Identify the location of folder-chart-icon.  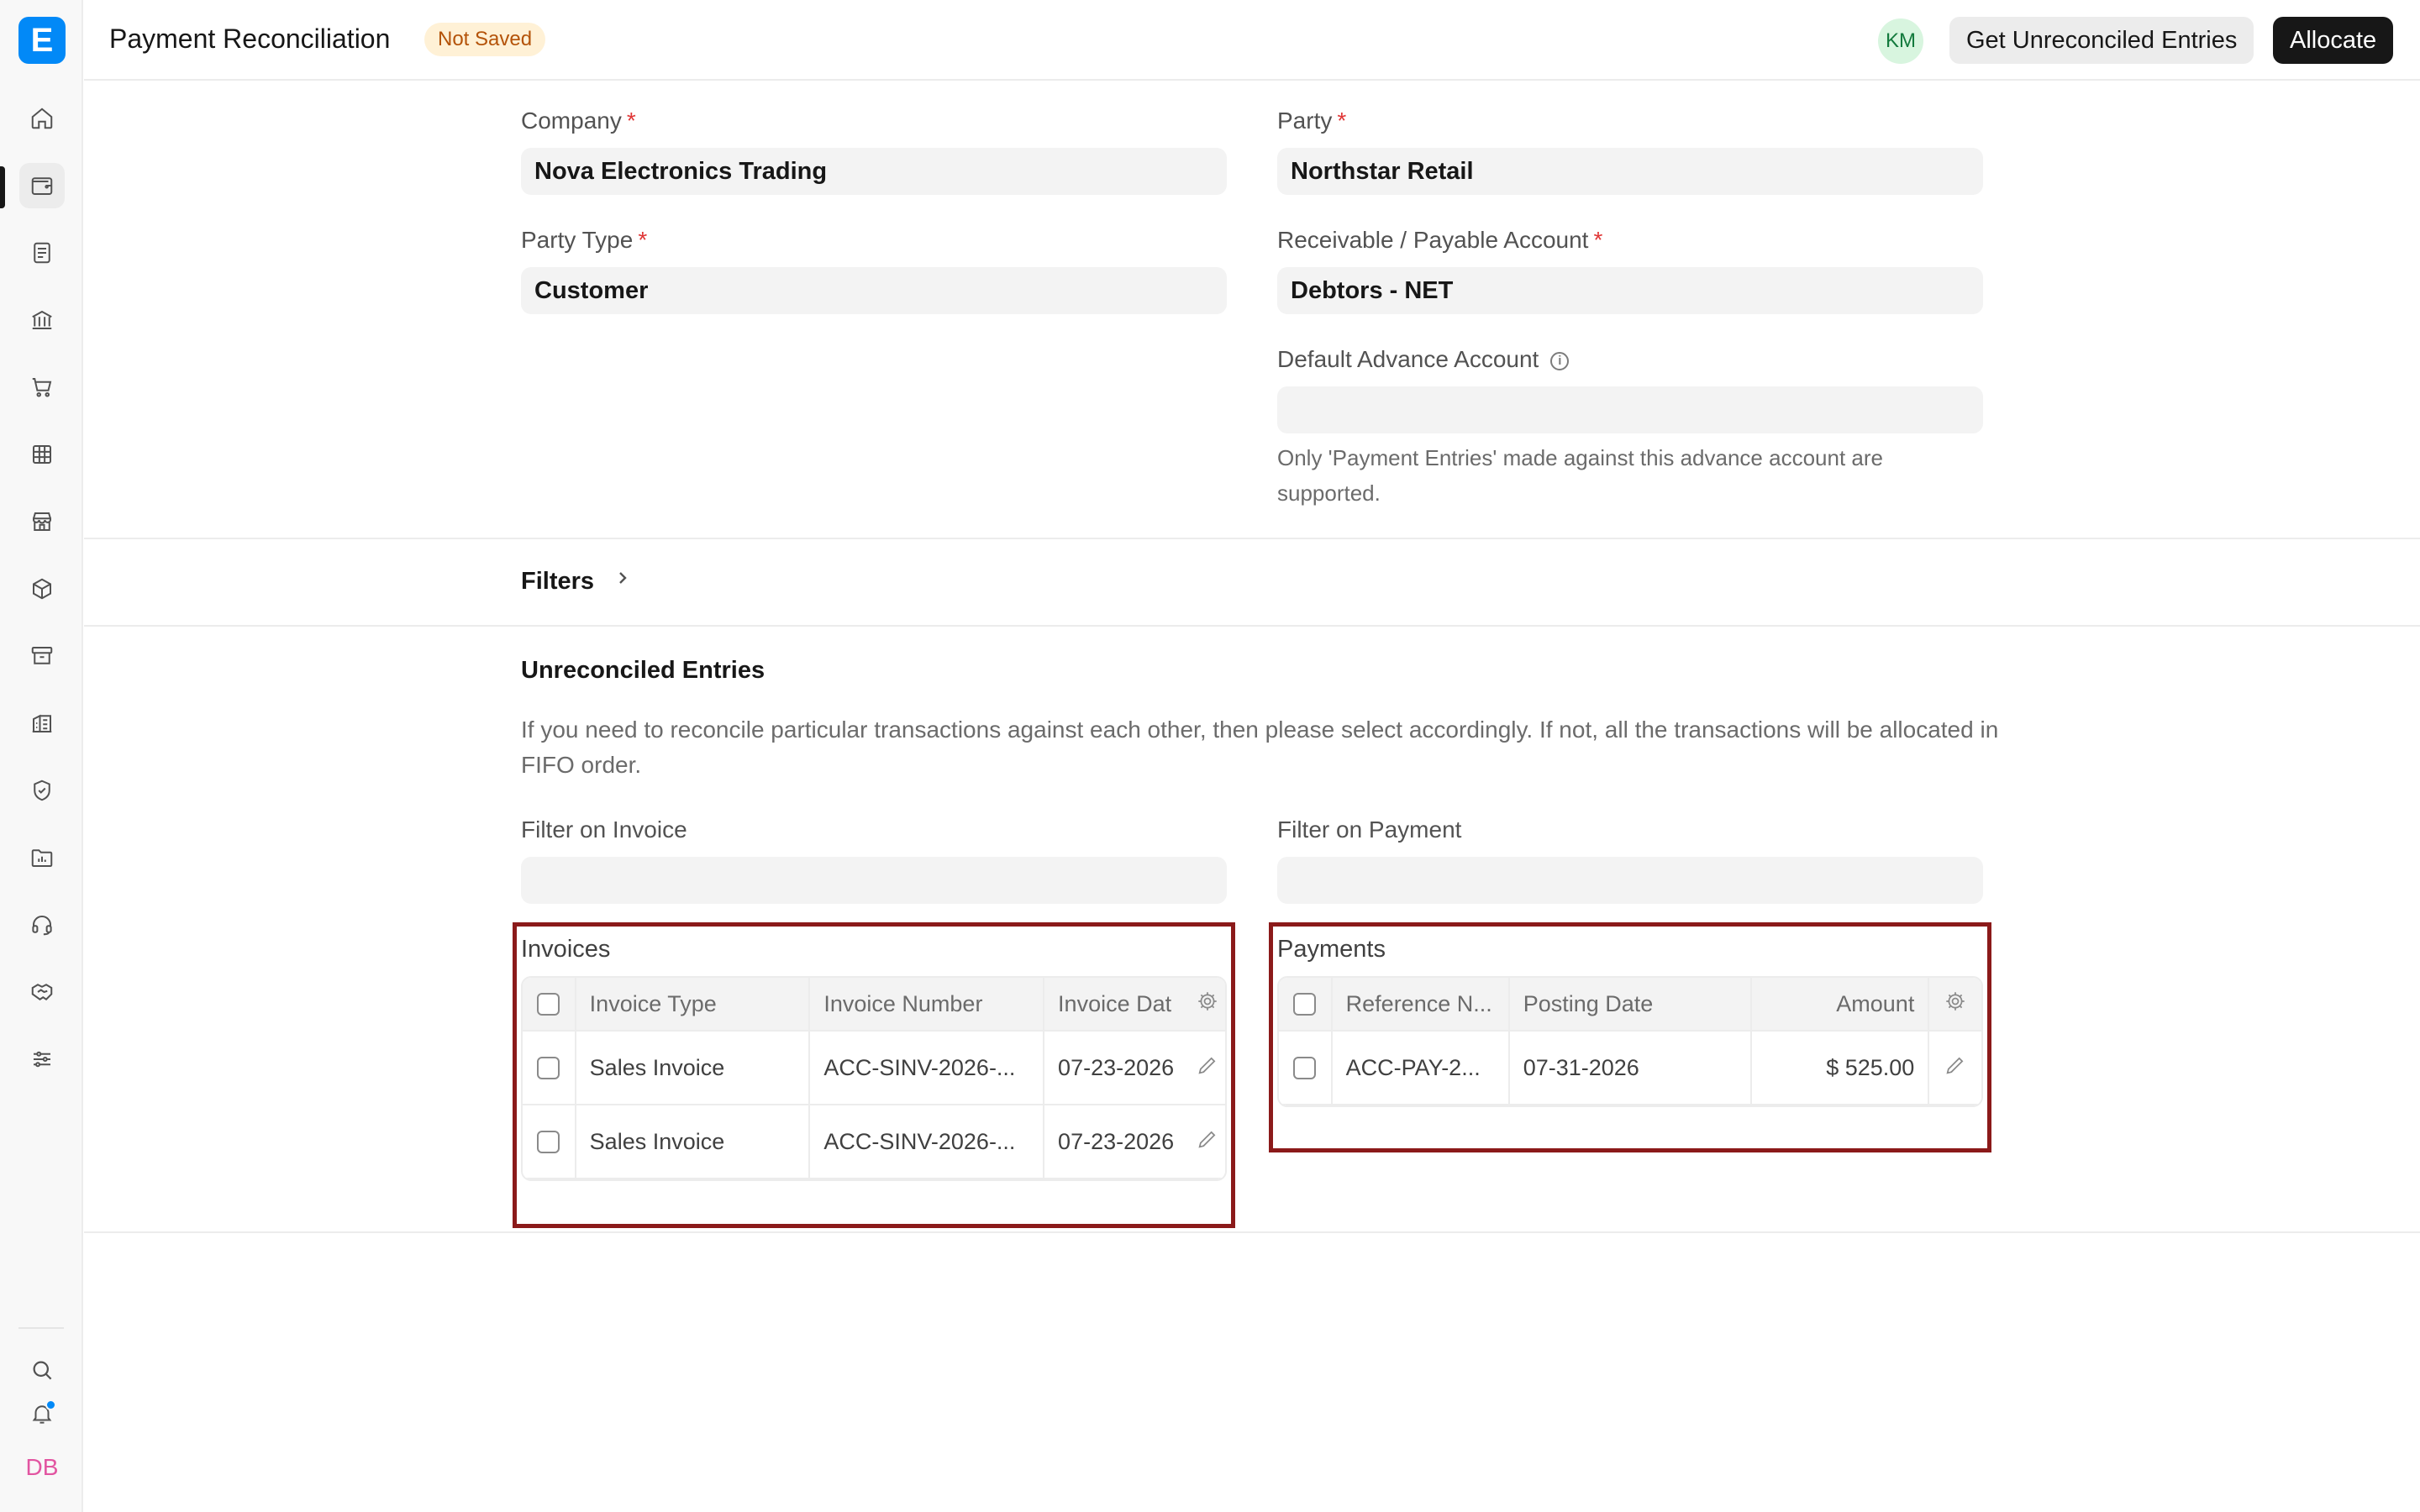
(42, 858).